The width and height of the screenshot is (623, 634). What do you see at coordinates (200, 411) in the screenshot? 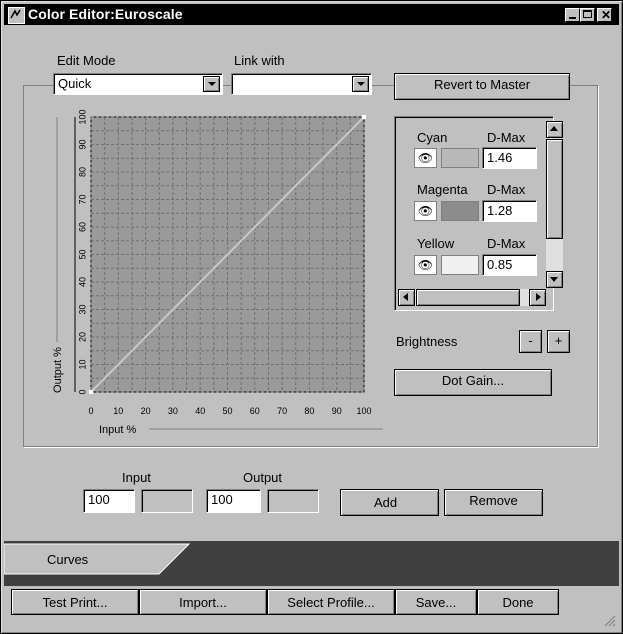
I see `x-tick-label: 40` at bounding box center [200, 411].